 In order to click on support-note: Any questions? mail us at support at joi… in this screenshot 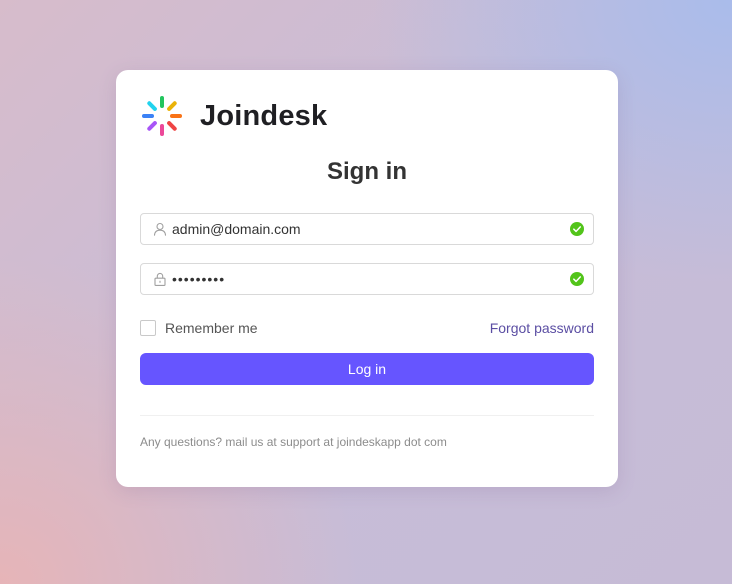, I will do `click(293, 442)`.